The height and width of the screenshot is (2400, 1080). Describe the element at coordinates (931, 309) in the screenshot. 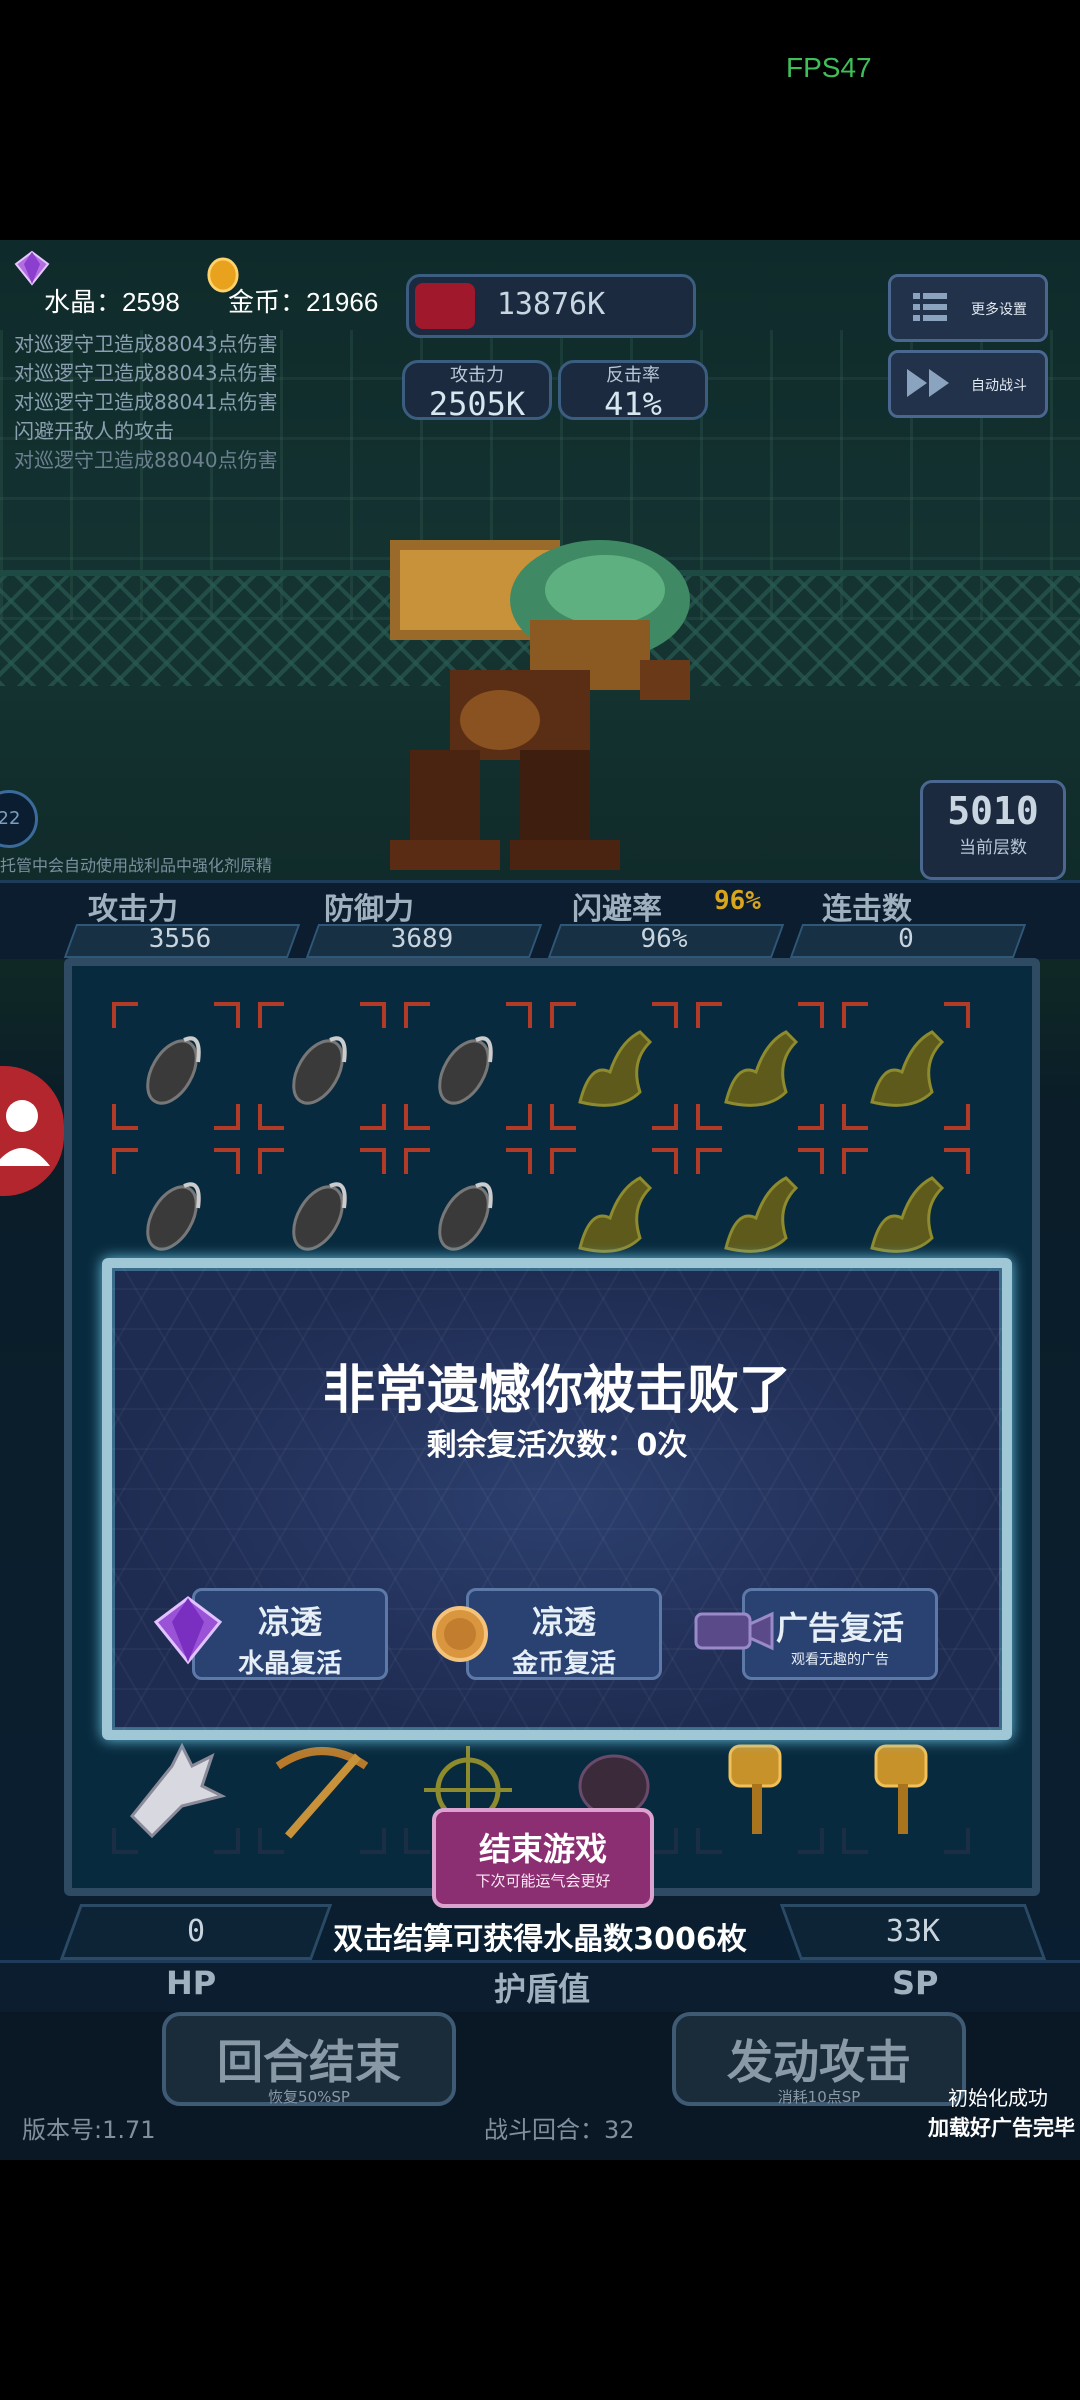

I see `list-icon` at that location.